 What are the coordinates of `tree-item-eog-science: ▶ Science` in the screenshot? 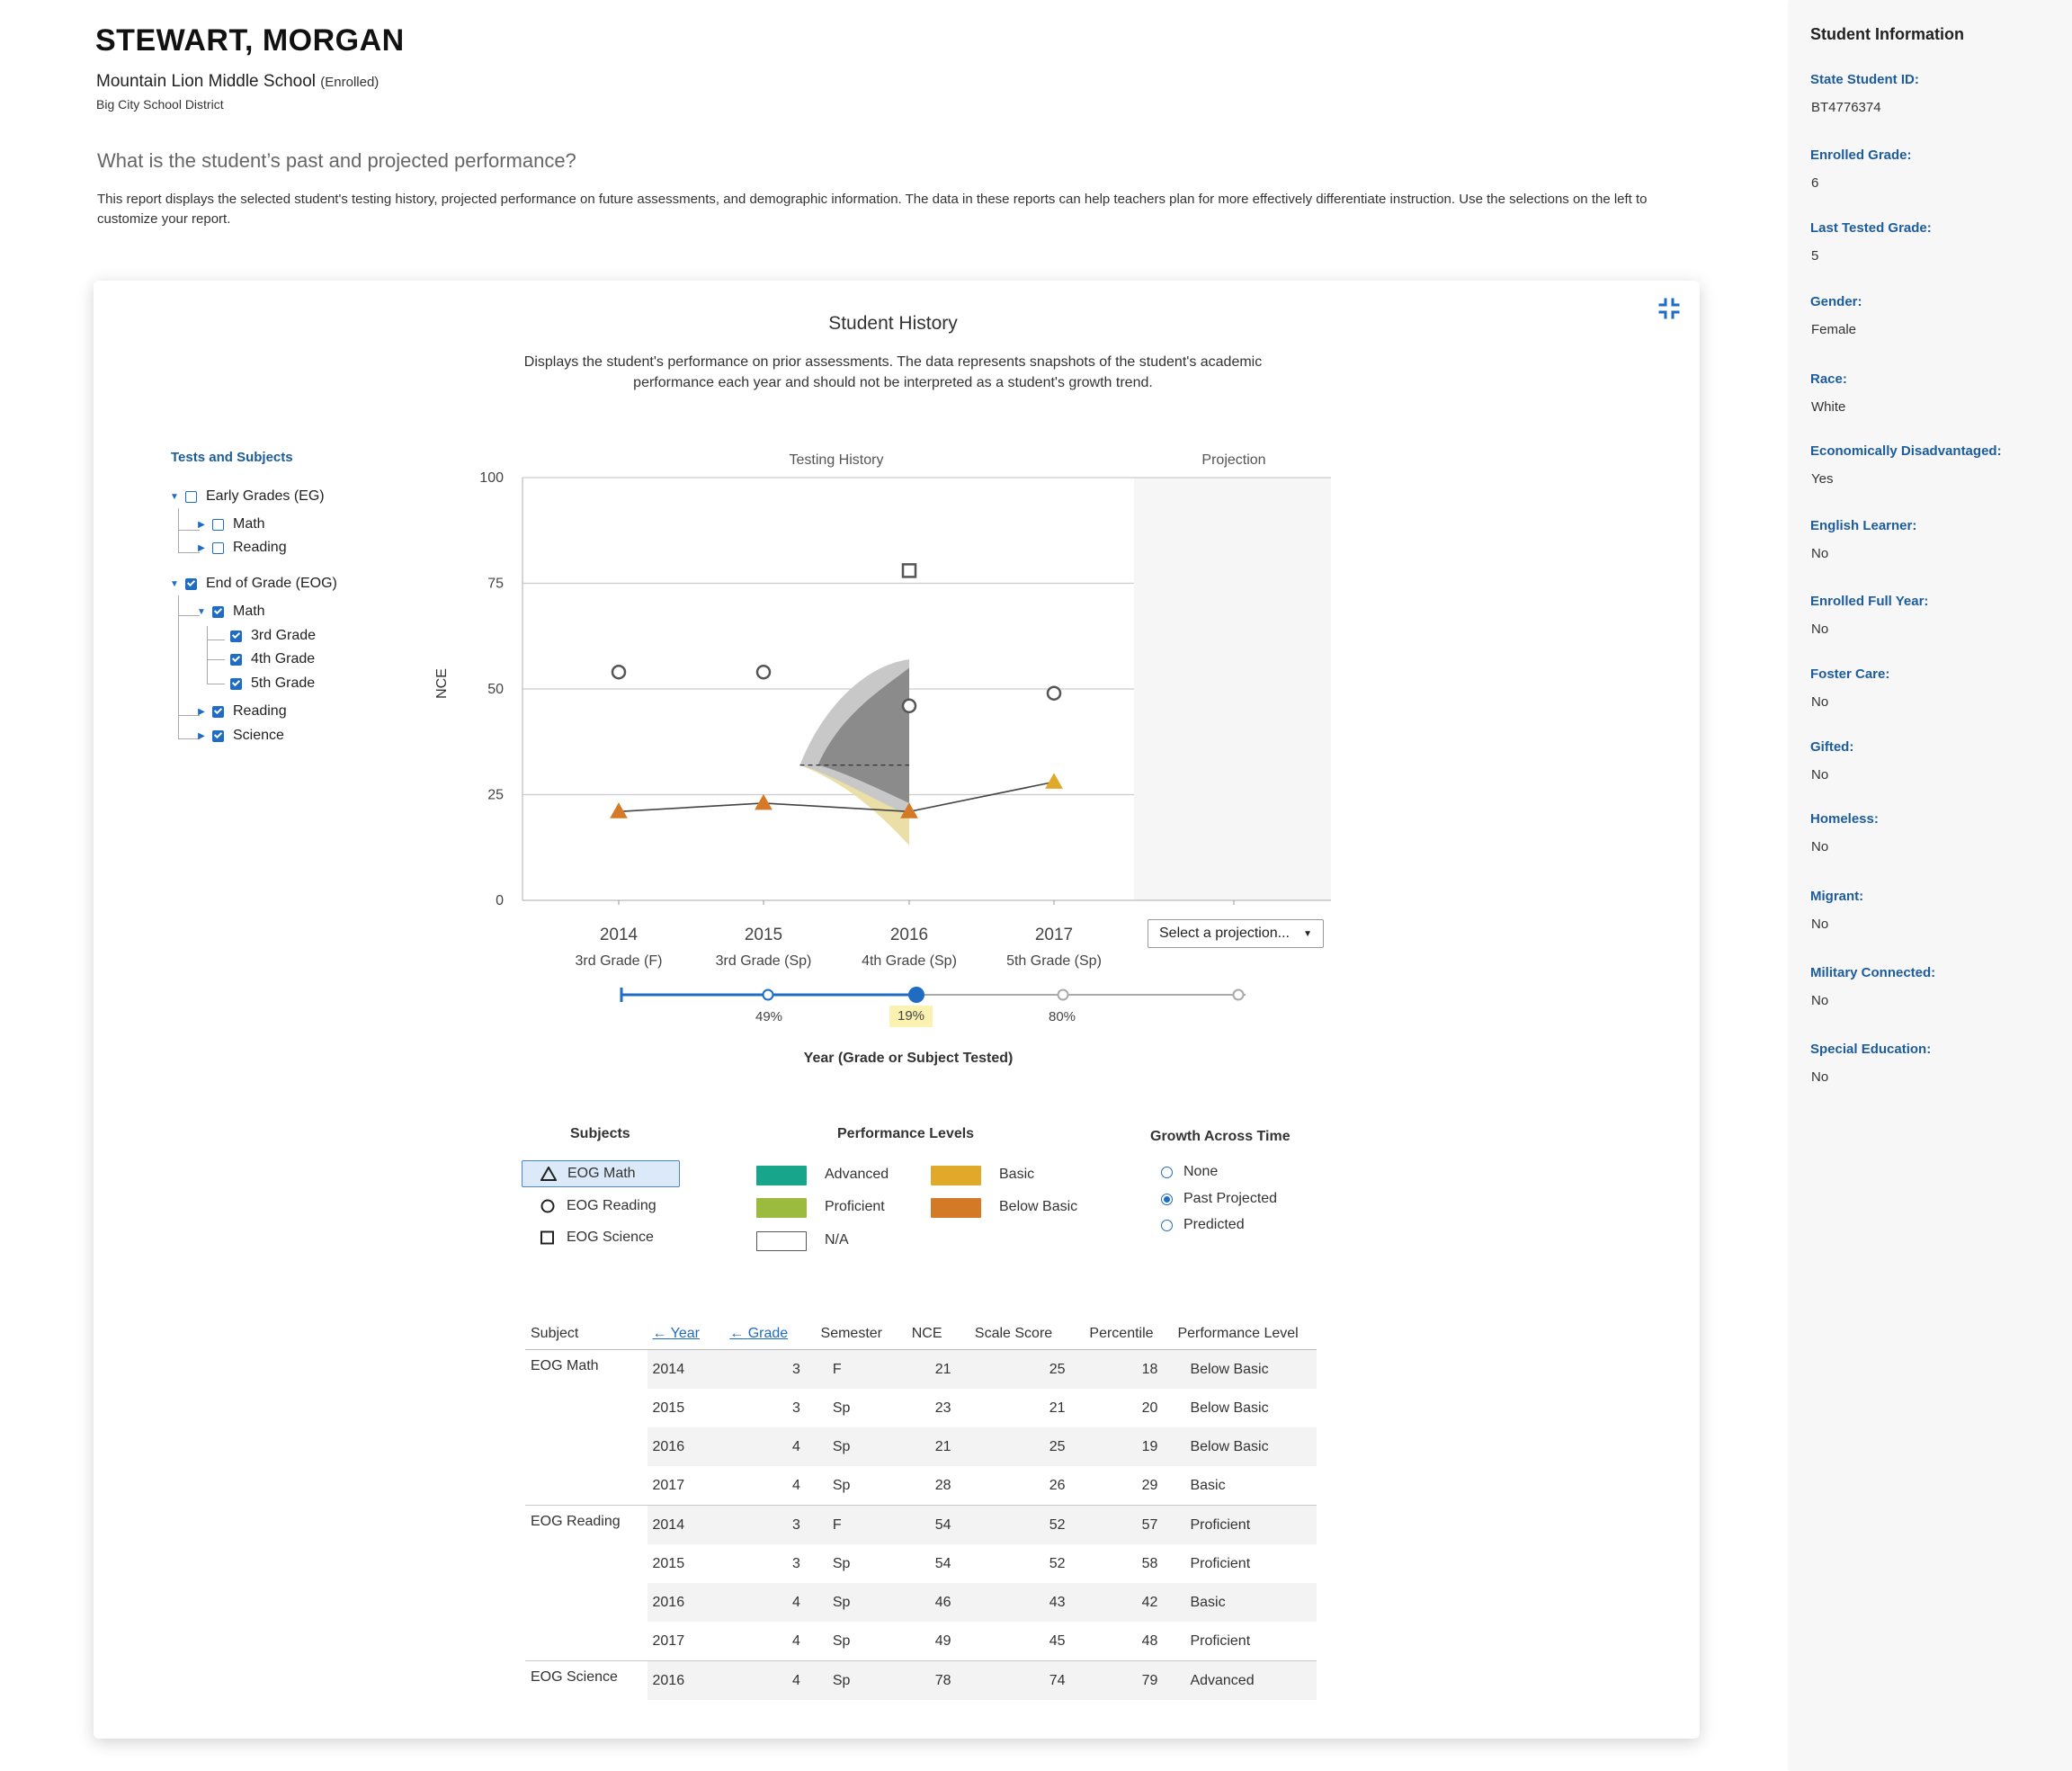 It's located at (240, 736).